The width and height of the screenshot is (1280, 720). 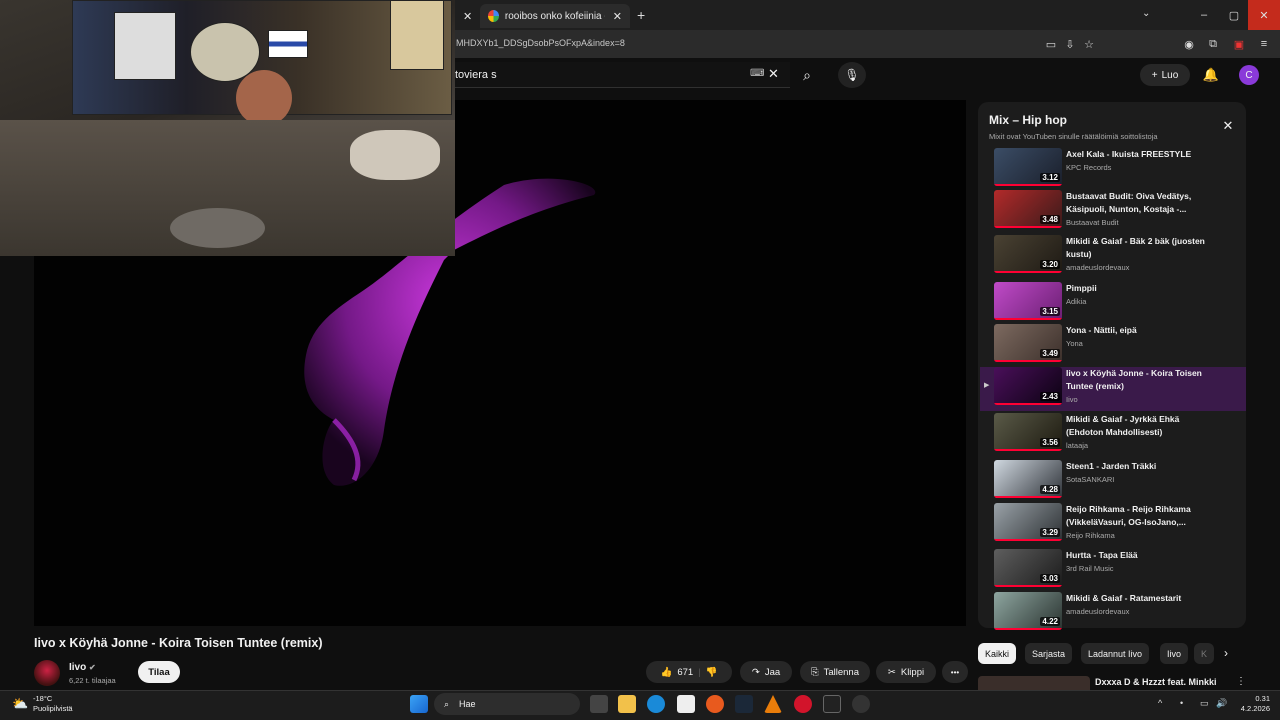 I want to click on firefox-icon, so click(x=715, y=704).